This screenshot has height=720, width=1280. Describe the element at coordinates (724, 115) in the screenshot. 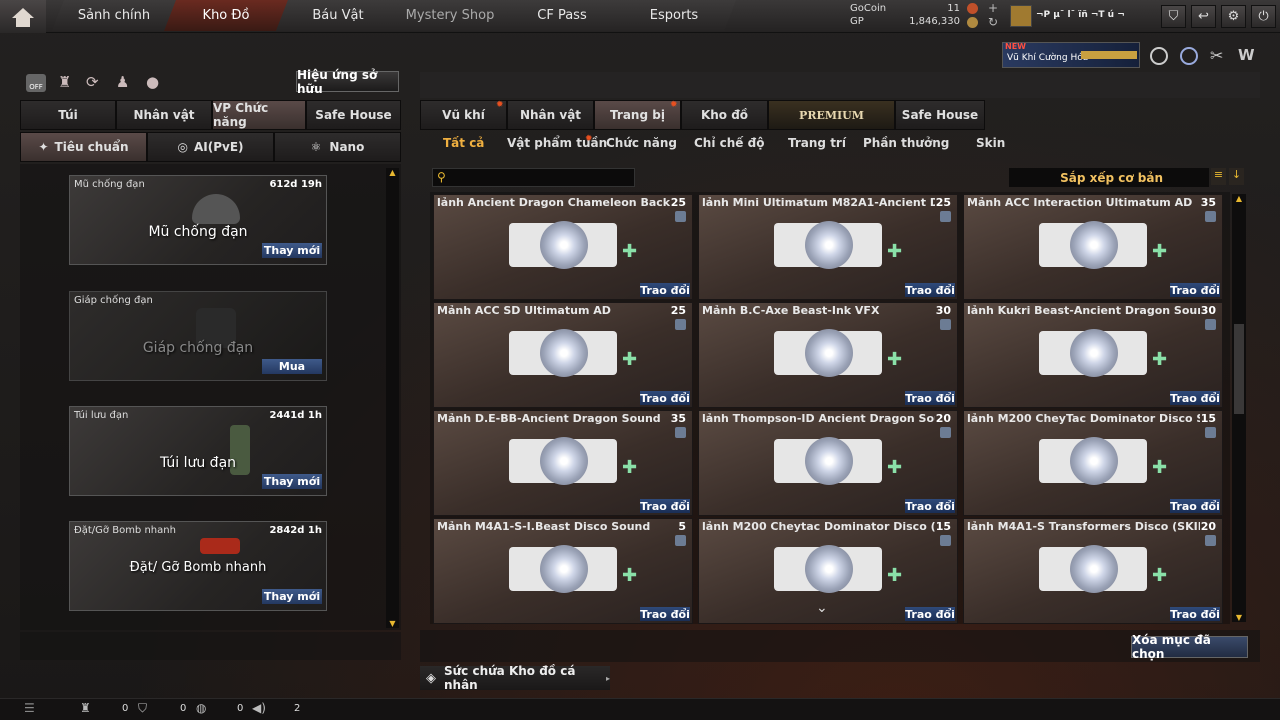

I see `right-tab-storage: Kho đồ` at that location.